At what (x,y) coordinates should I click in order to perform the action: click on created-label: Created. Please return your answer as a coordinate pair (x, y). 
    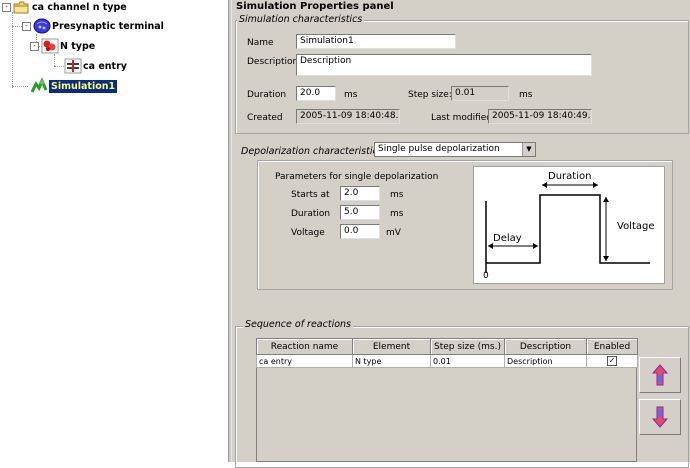
    Looking at the image, I should click on (265, 118).